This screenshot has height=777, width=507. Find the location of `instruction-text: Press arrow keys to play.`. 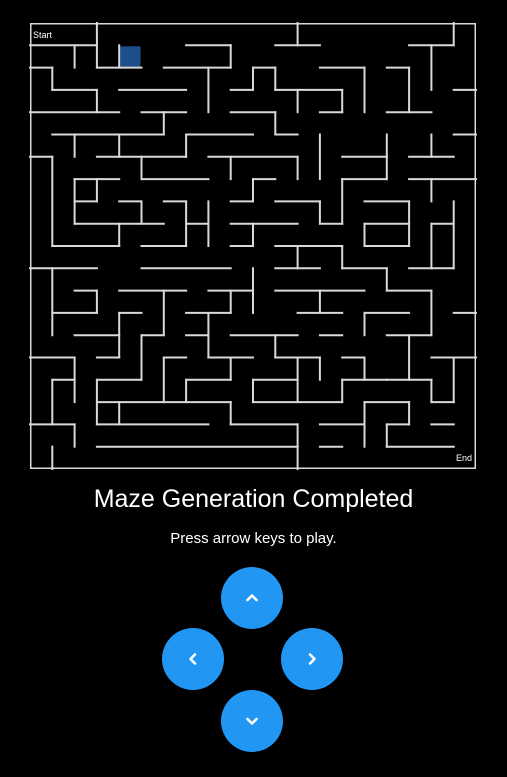

instruction-text: Press arrow keys to play. is located at coordinates (253, 538).